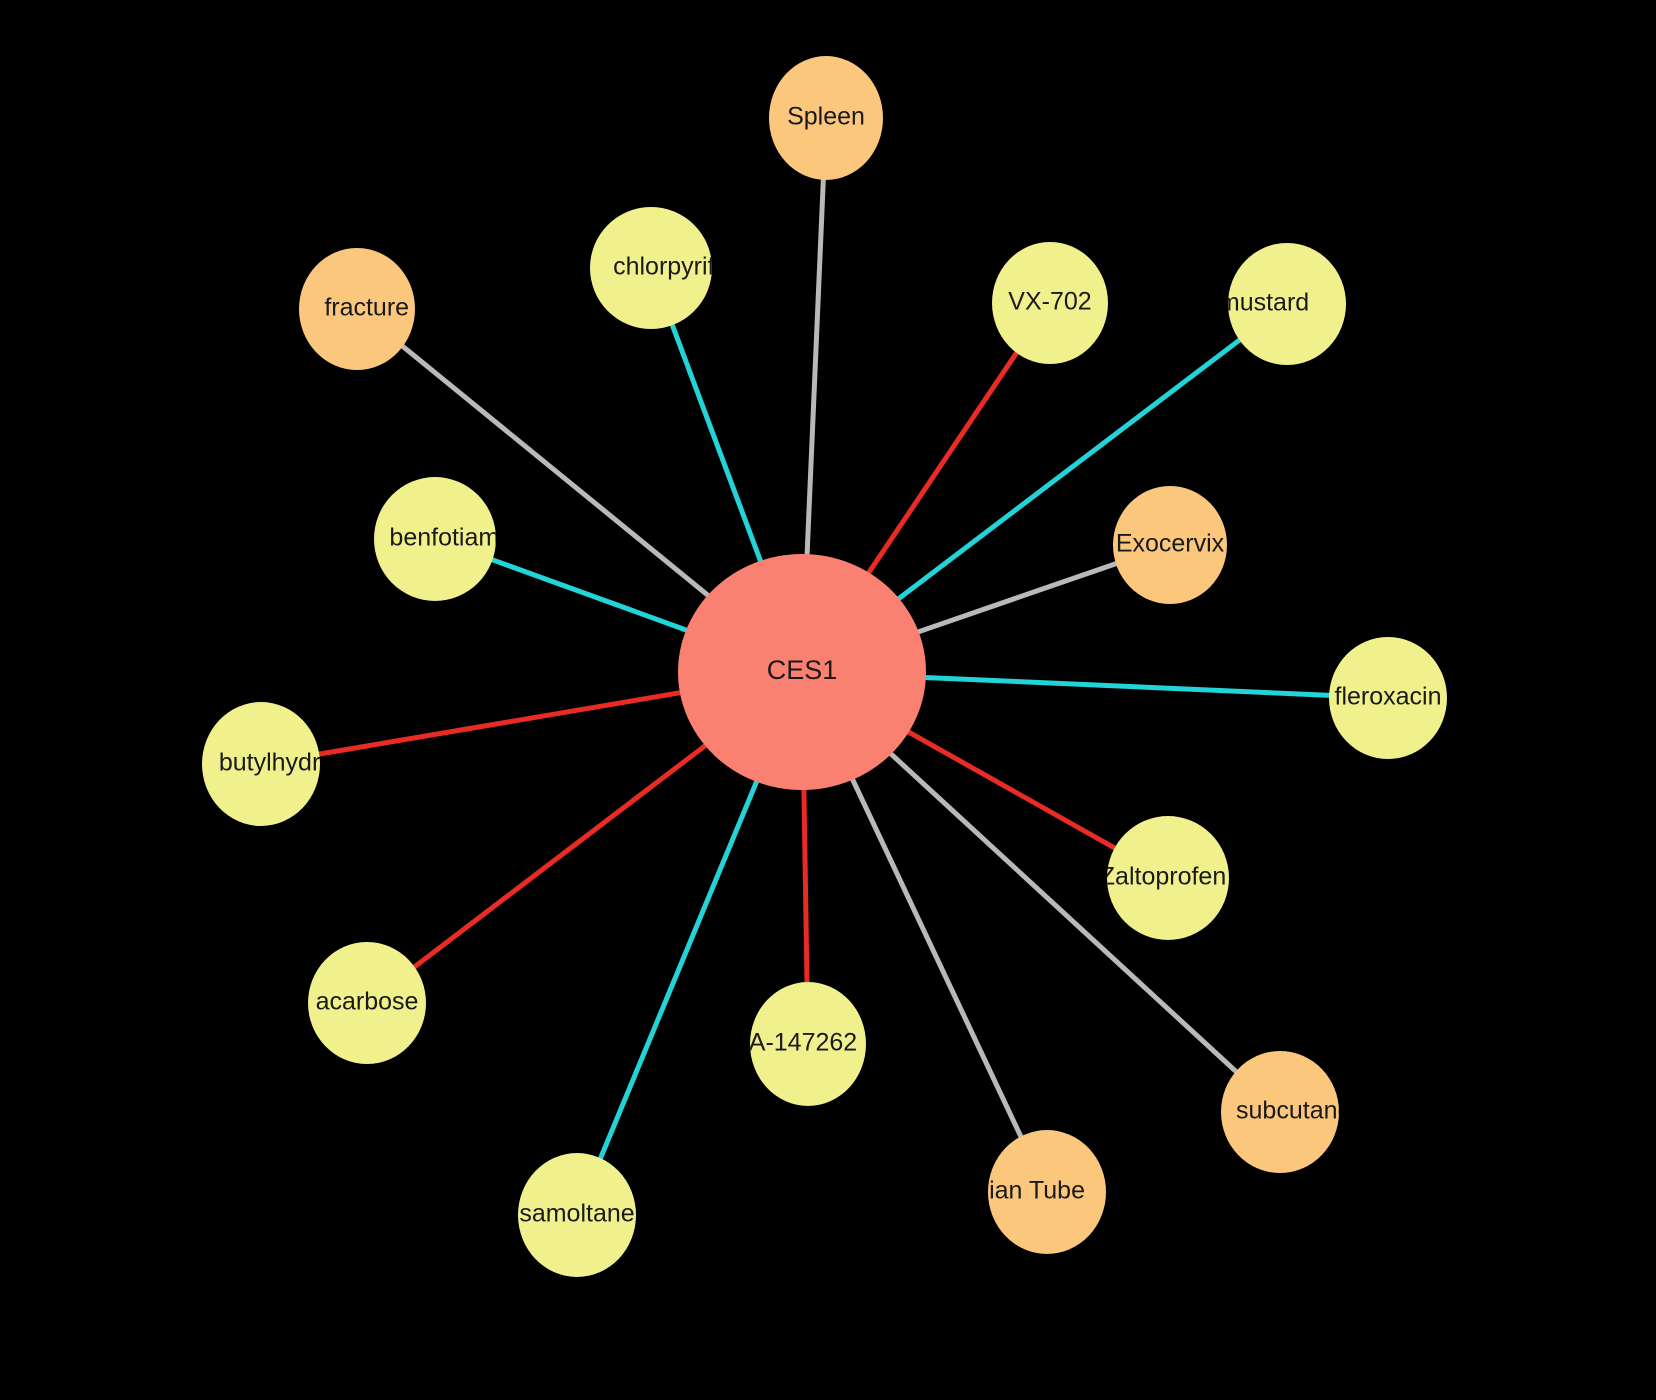 Image resolution: width=1656 pixels, height=1400 pixels. I want to click on node-circle-subcutaneous-tissue, so click(1280, 1112).